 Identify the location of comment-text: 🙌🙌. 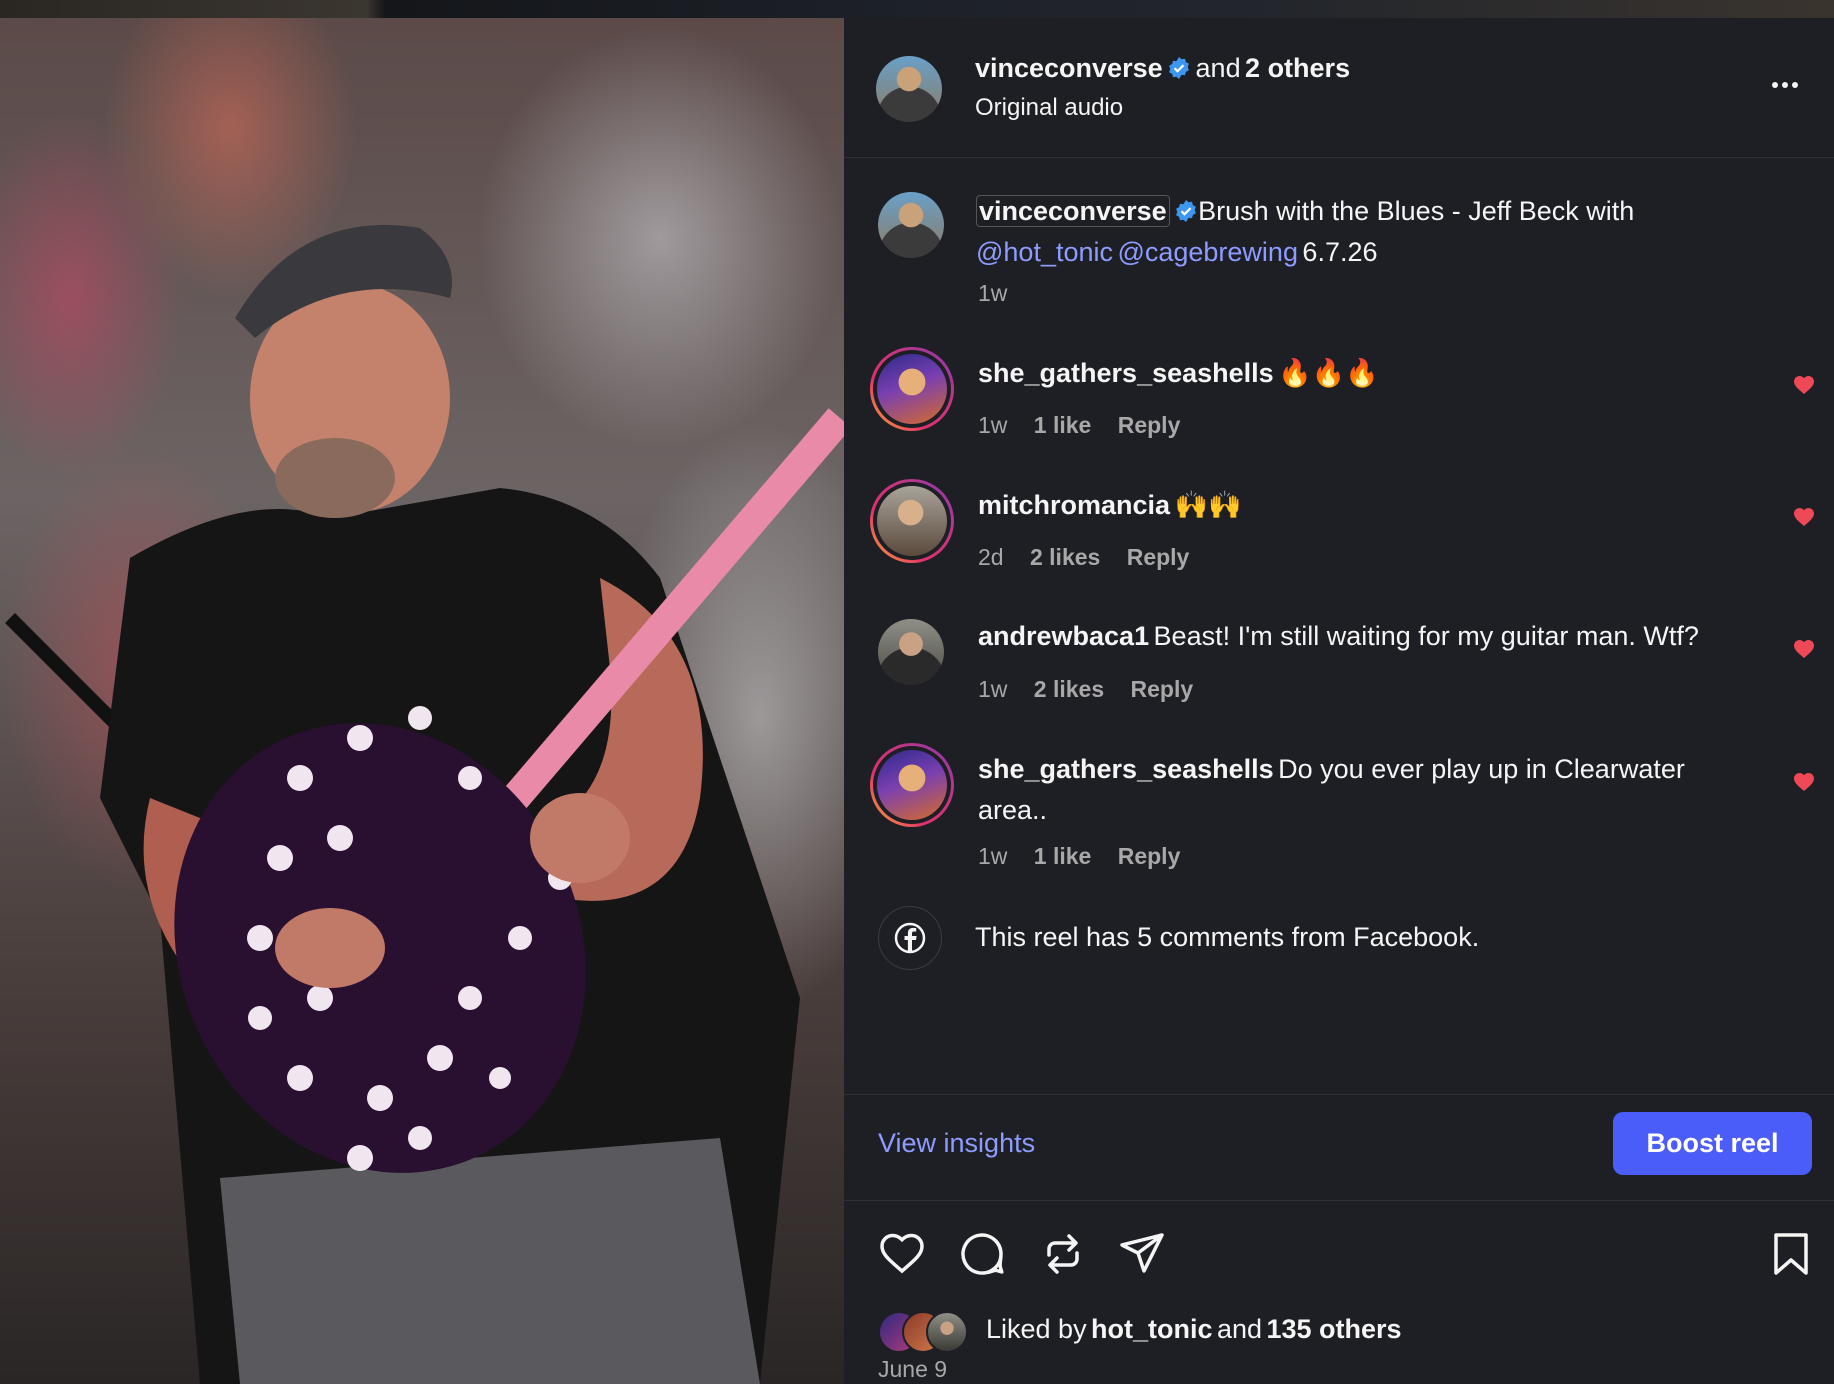
(1208, 505).